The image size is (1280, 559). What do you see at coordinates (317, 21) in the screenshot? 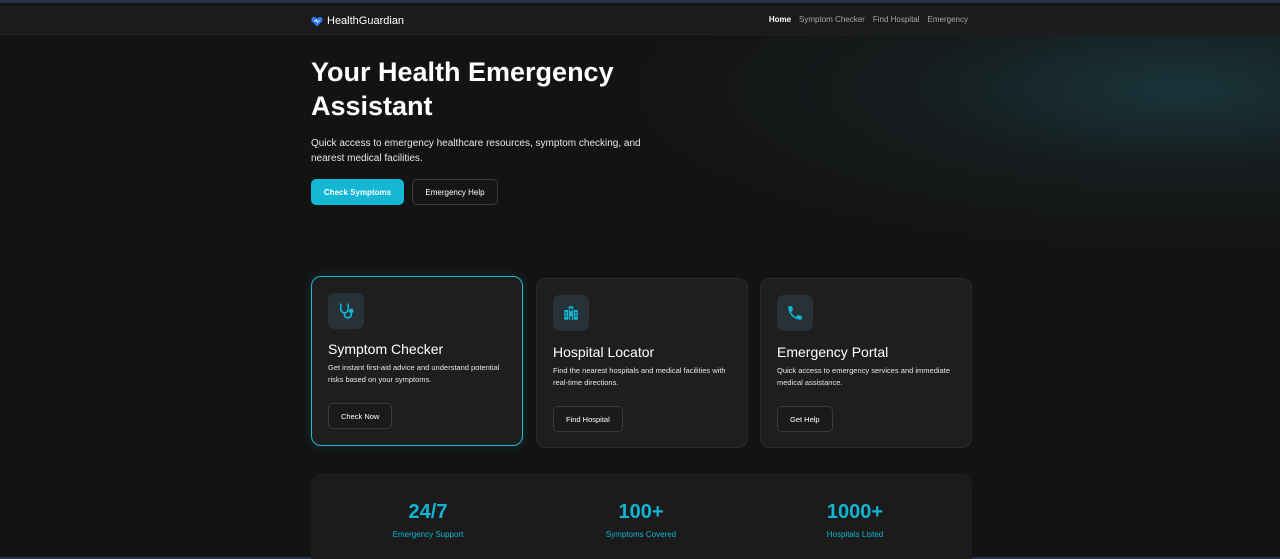
I see `heart-icon` at bounding box center [317, 21].